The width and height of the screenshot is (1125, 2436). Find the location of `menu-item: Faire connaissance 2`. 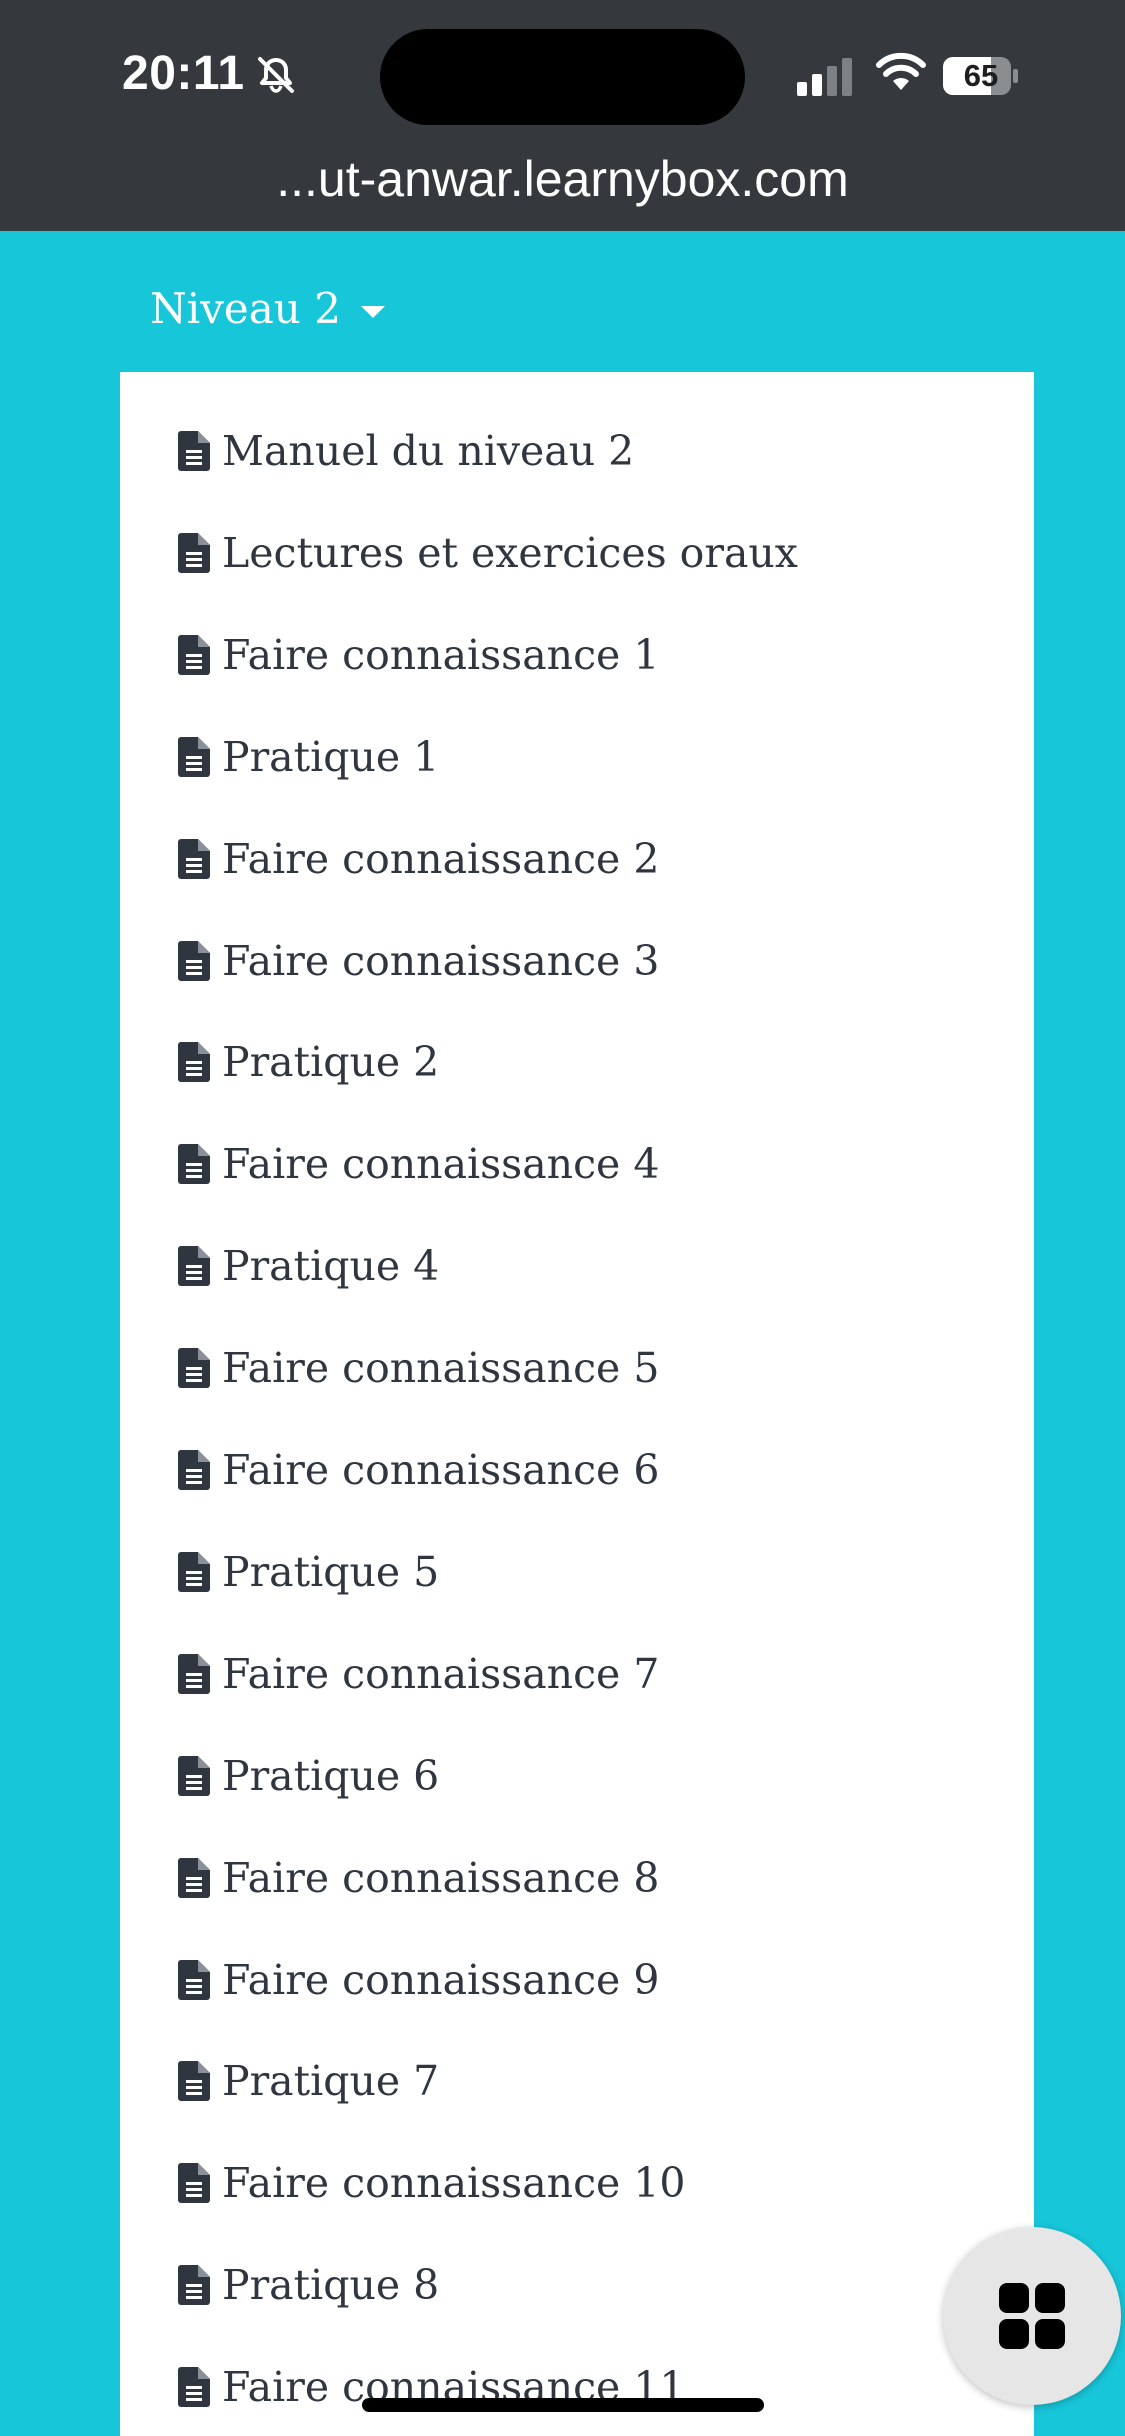

menu-item: Faire connaissance 2 is located at coordinates (418, 859).